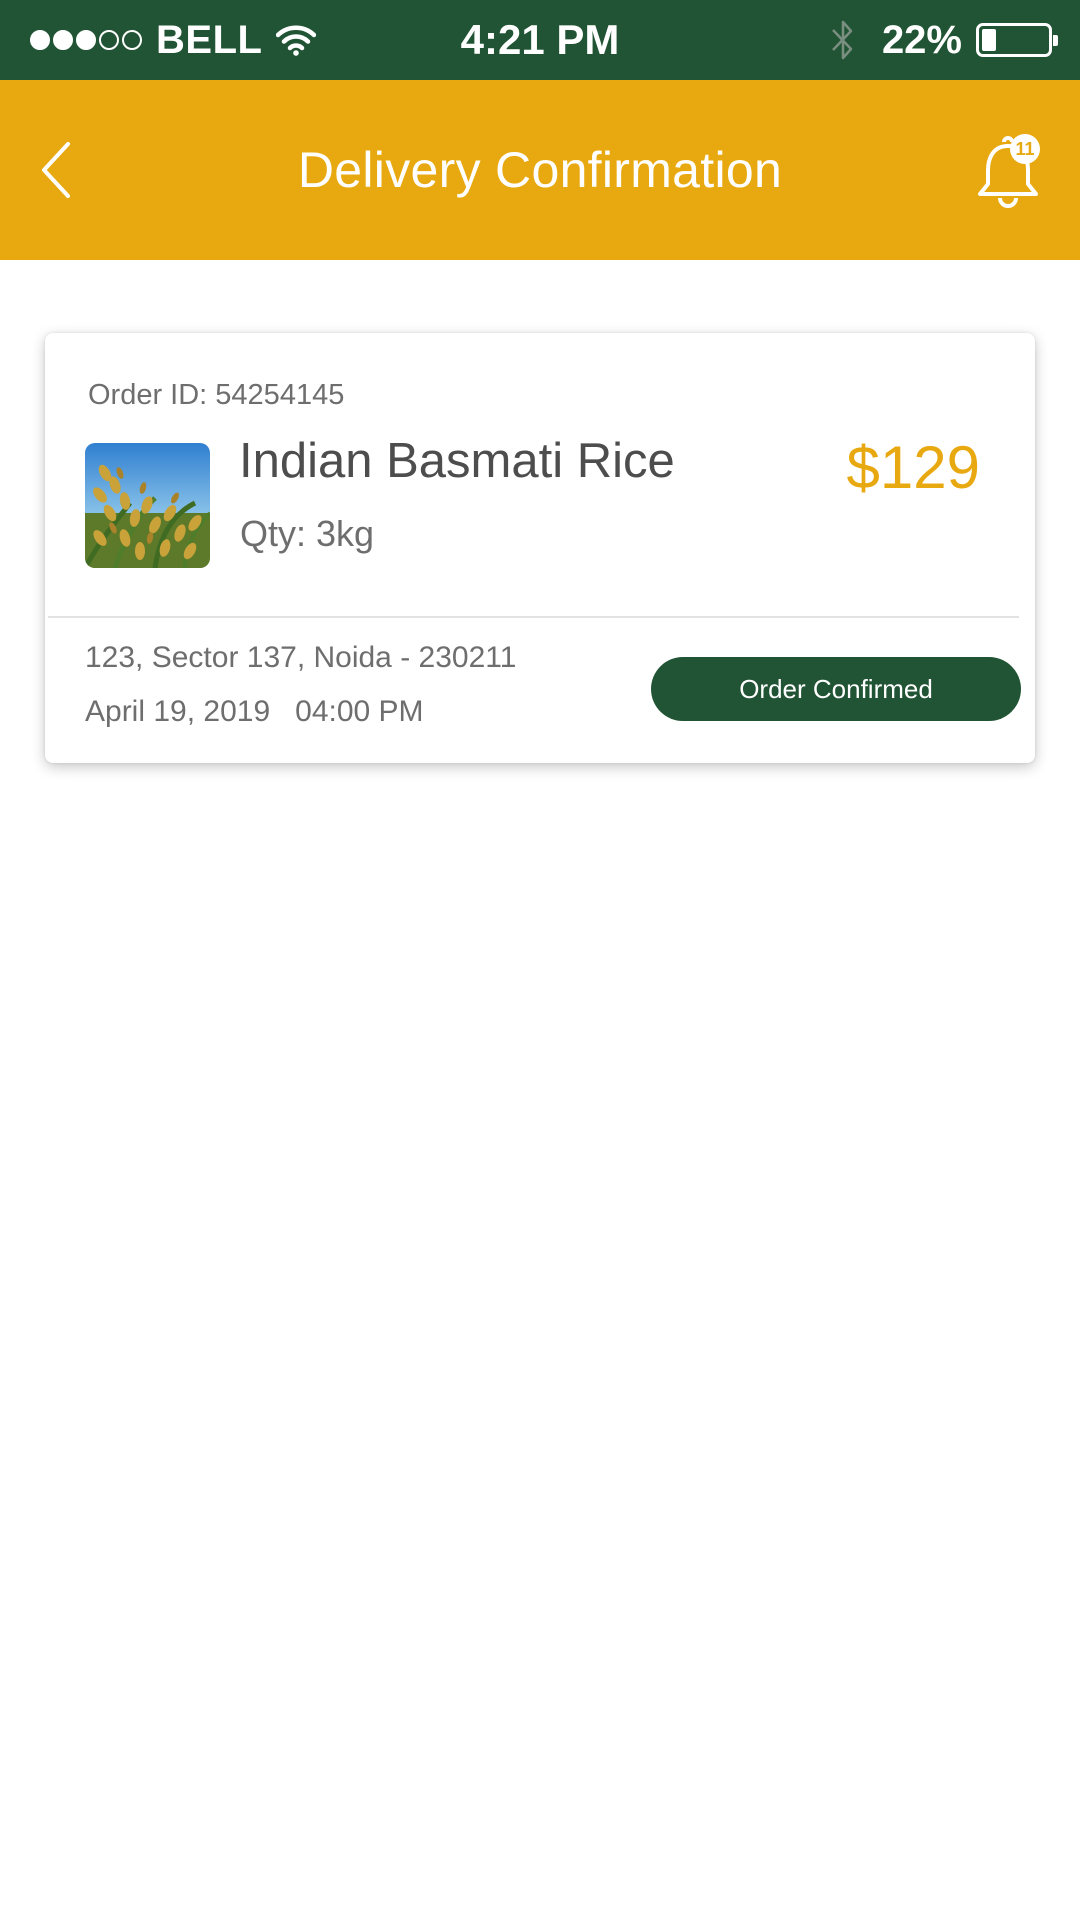  I want to click on product-name: Indian Basmati Rice, so click(457, 461).